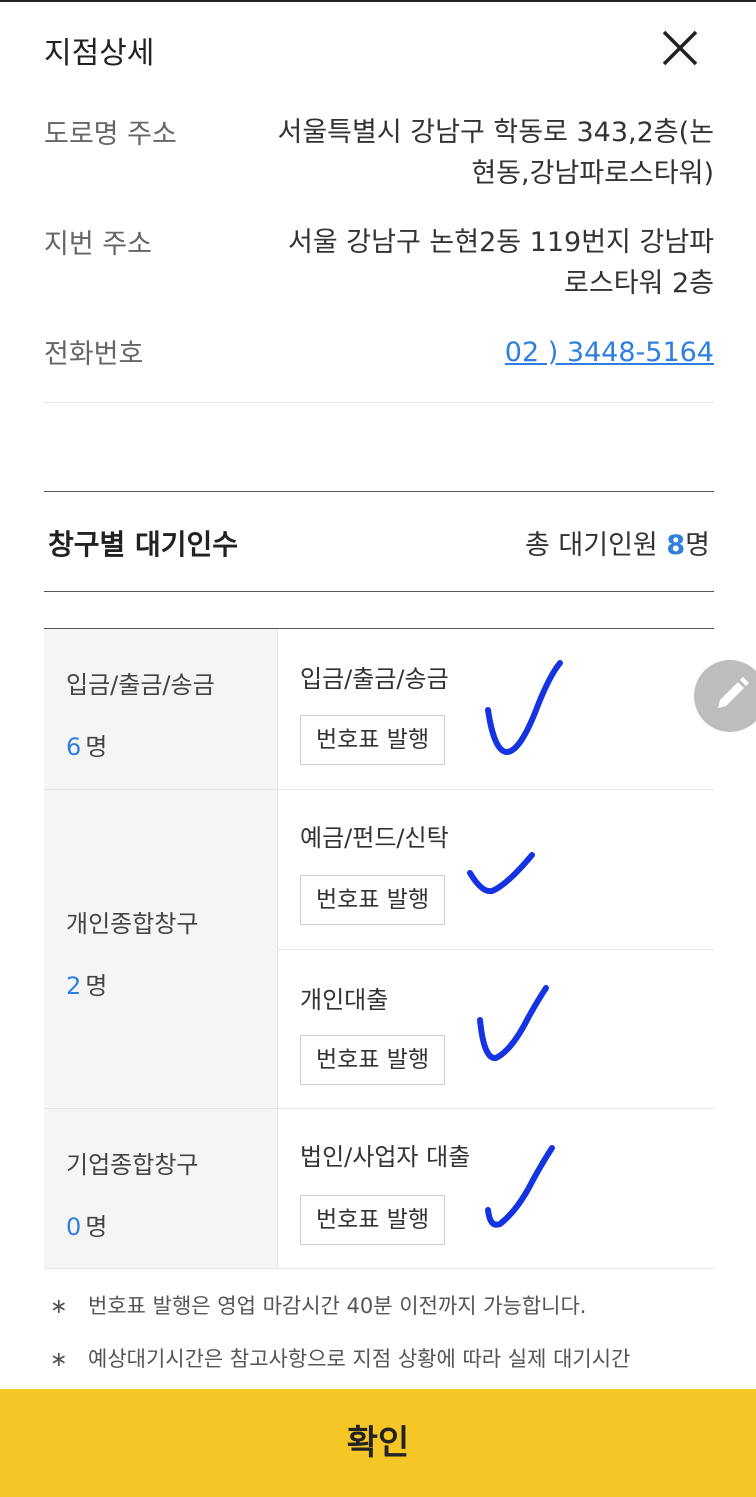  What do you see at coordinates (140, 685) in the screenshot?
I see `group-name: 입금/출금/송금` at bounding box center [140, 685].